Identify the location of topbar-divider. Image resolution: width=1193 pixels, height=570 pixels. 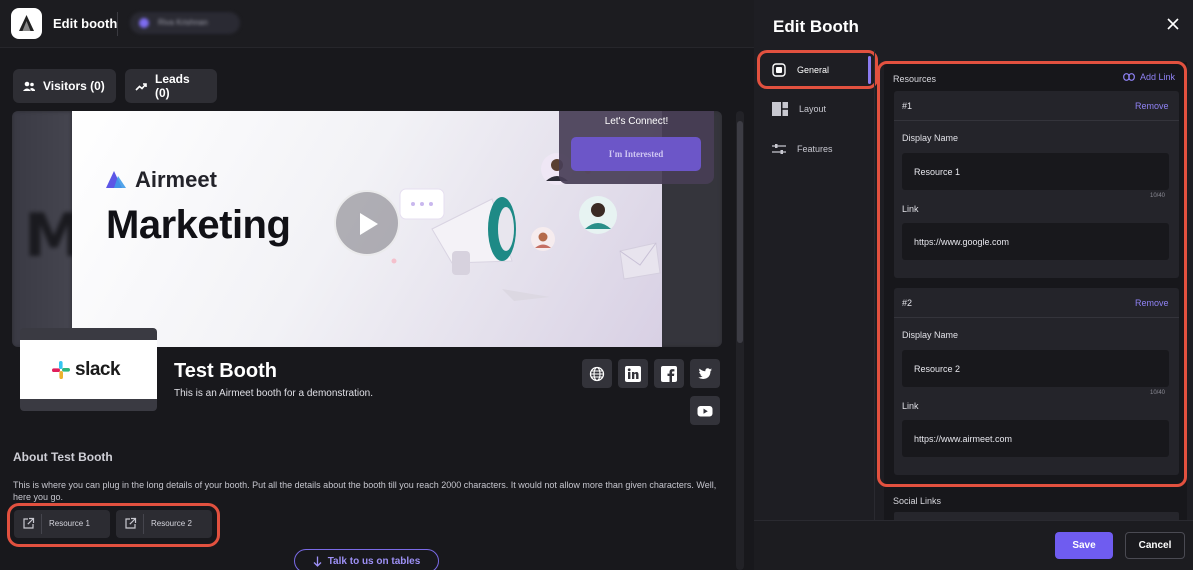
(117, 24).